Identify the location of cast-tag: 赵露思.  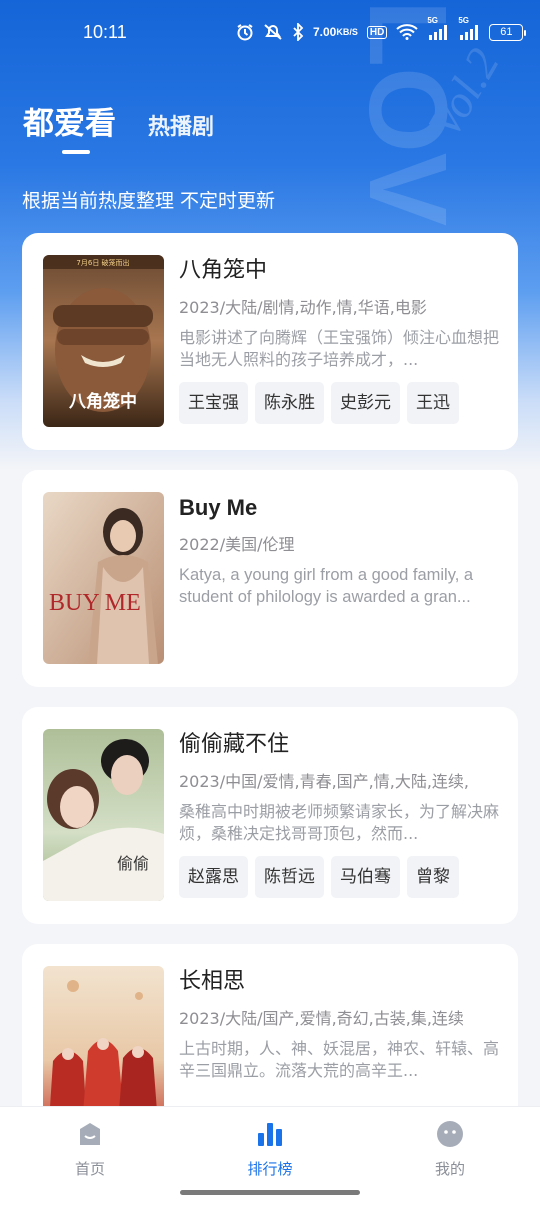
(213, 877).